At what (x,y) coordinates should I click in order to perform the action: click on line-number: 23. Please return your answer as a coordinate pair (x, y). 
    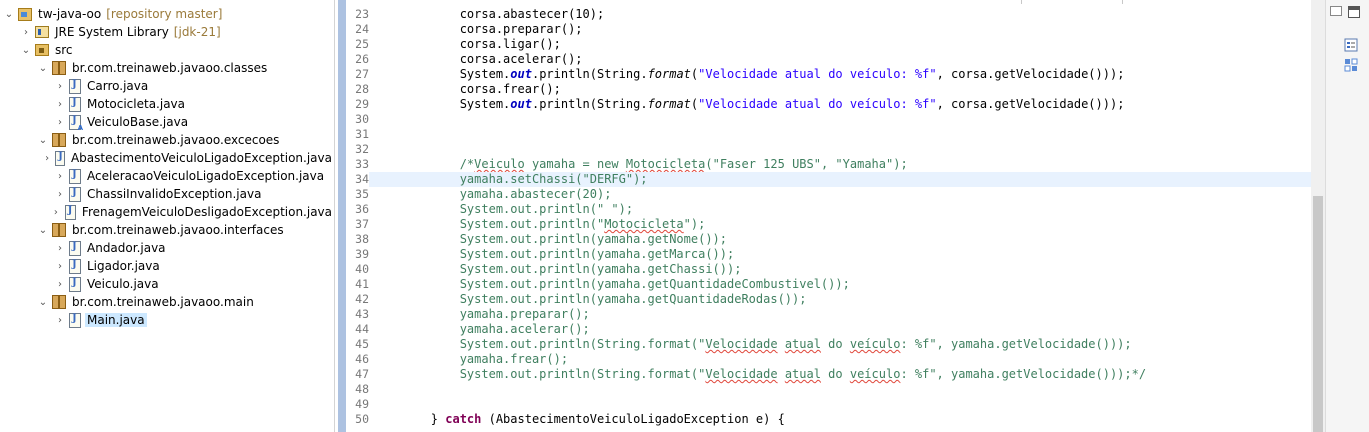
    Looking at the image, I should click on (362, 14).